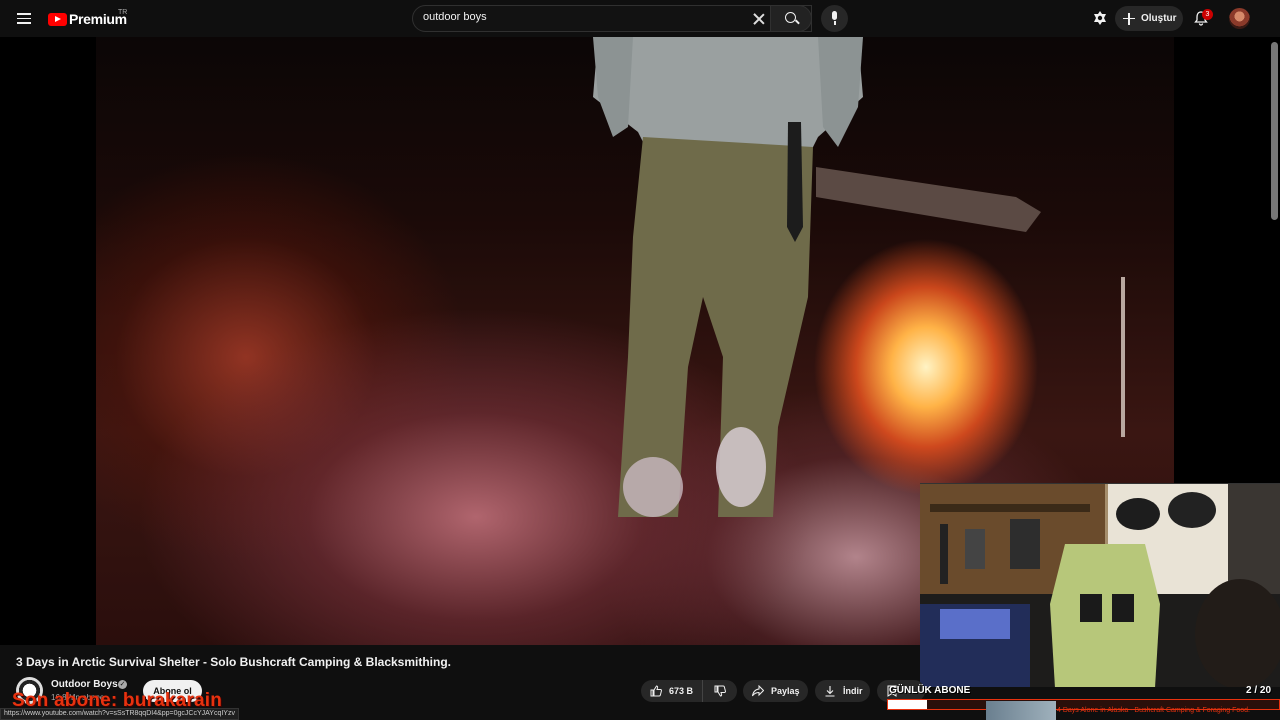  Describe the element at coordinates (928, 199) in the screenshot. I see `video-scene-log` at that location.